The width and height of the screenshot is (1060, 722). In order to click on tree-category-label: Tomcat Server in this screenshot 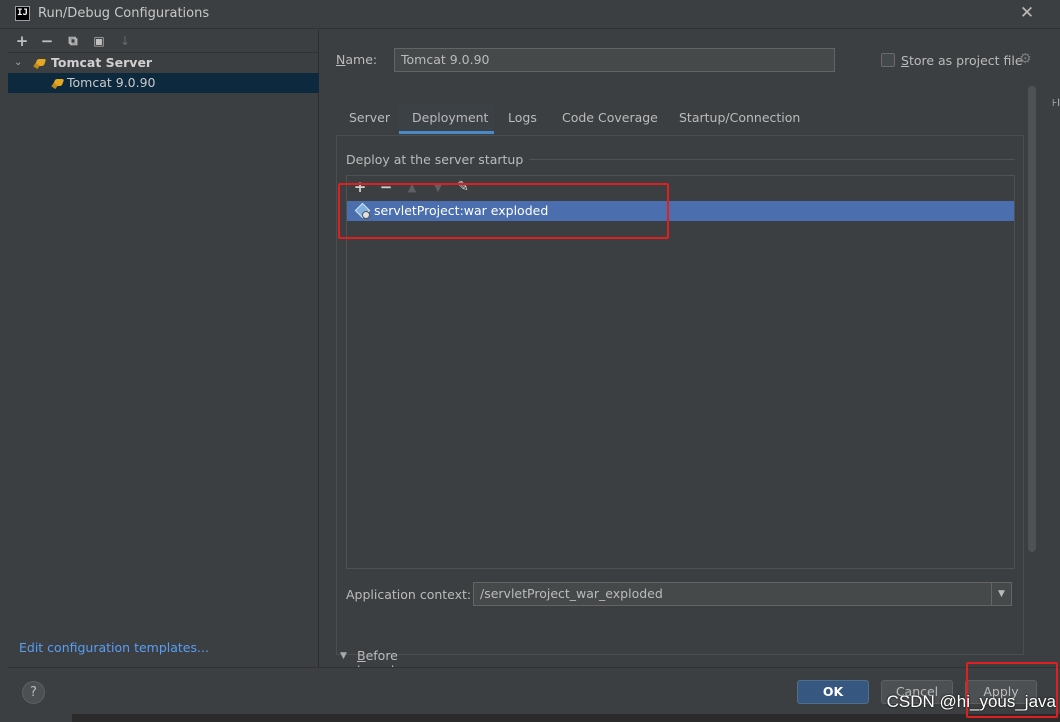, I will do `click(102, 62)`.